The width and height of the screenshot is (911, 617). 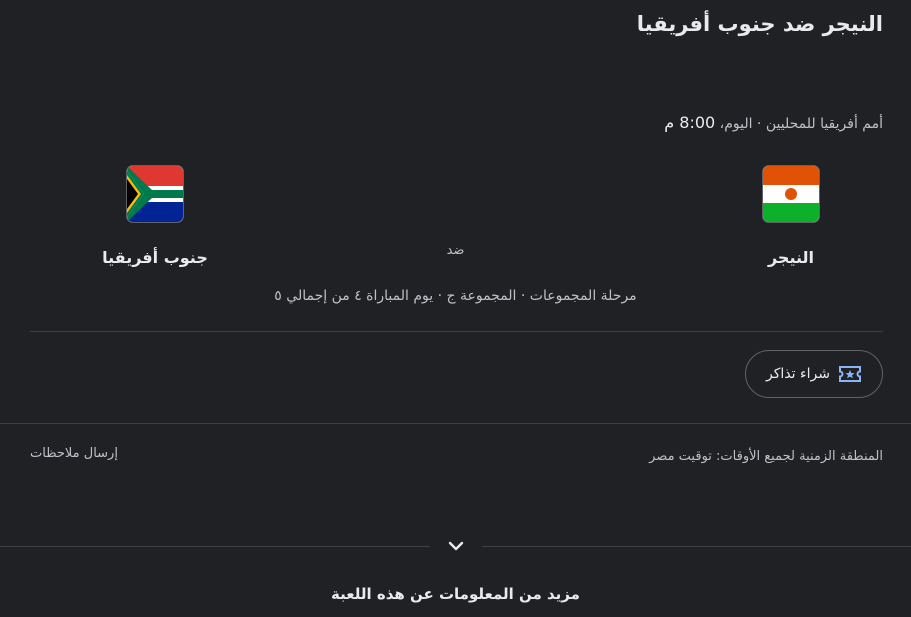 I want to click on ticket-icon, so click(x=850, y=374).